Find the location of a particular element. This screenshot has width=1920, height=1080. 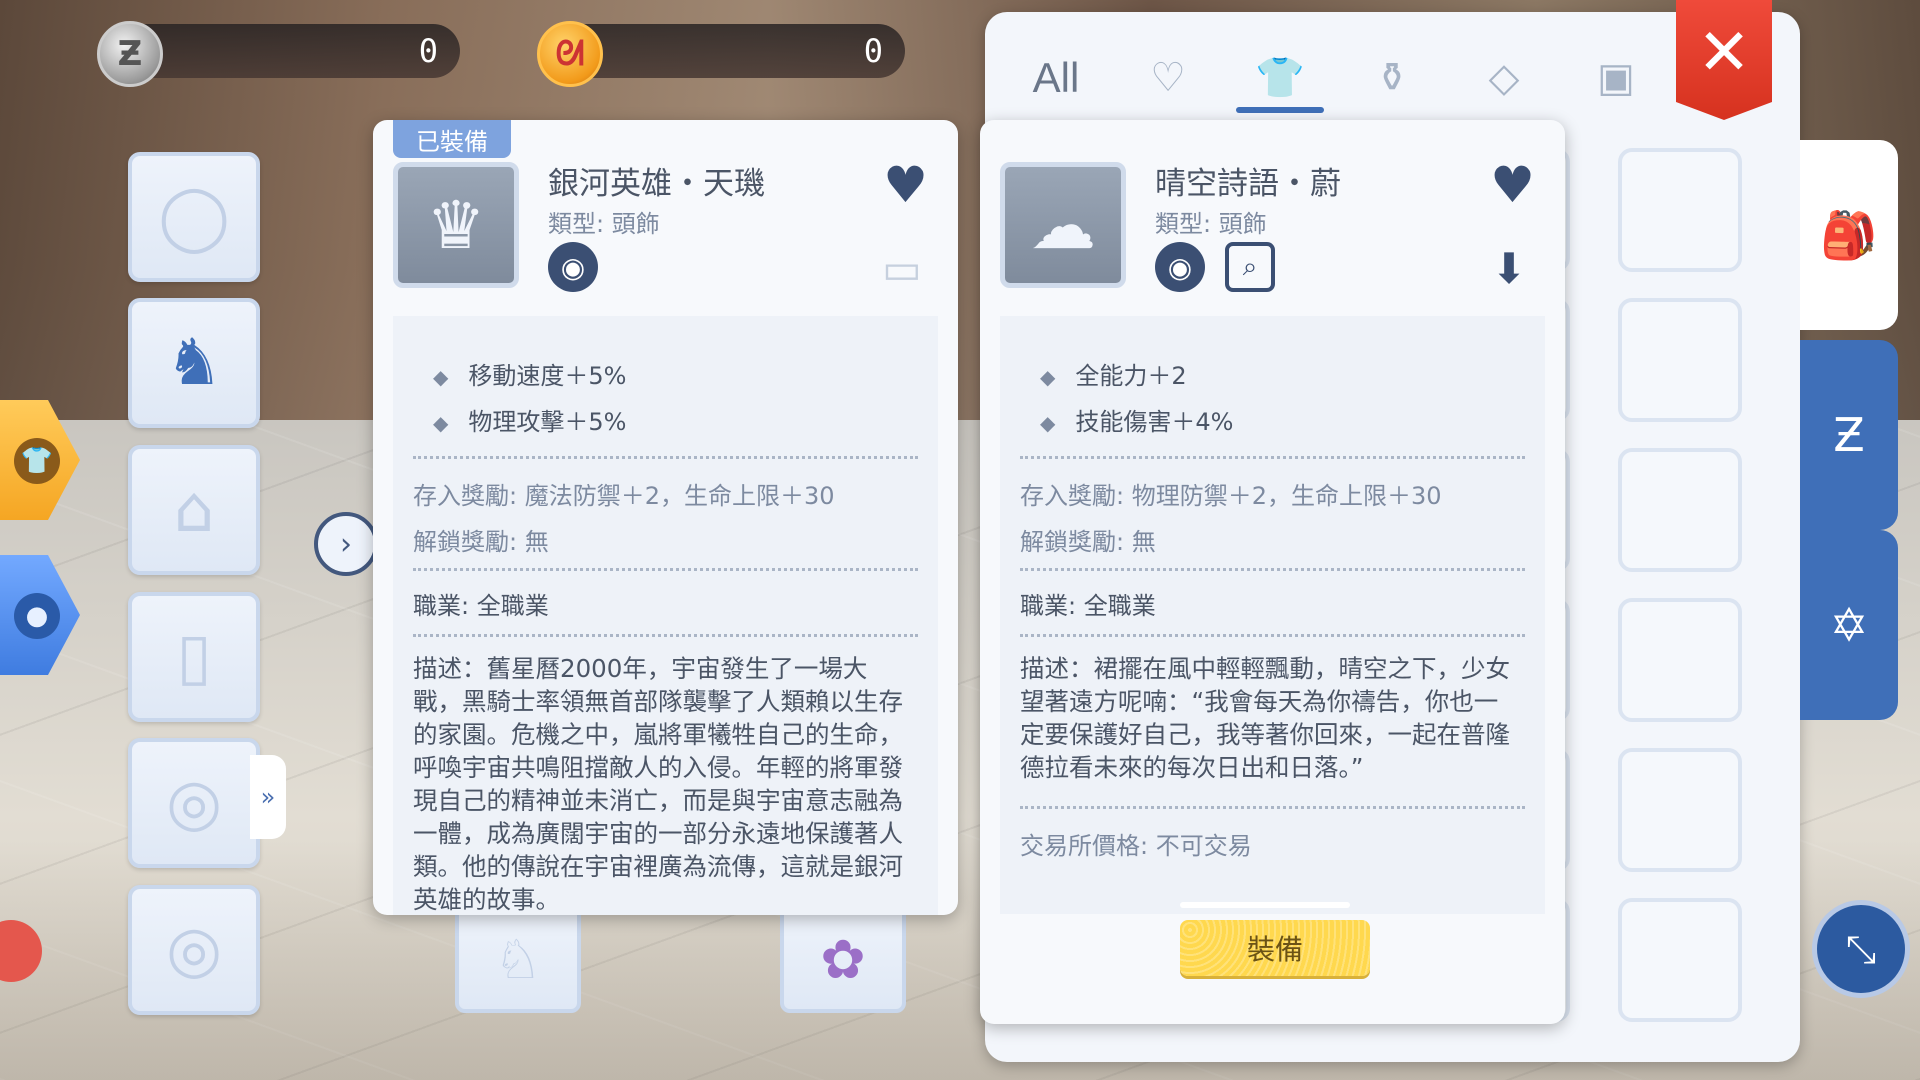

expand-slots-button: » is located at coordinates (268, 797).